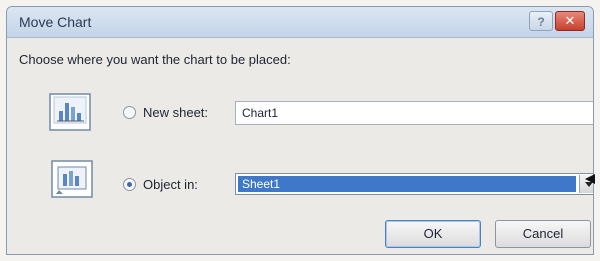  I want to click on new-sheet-name-input, so click(414, 113).